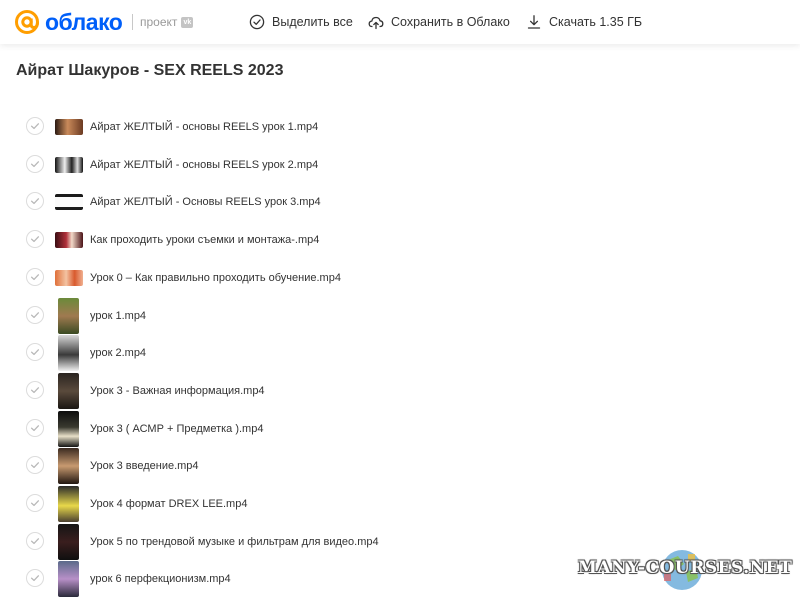 The image size is (800, 601). Describe the element at coordinates (160, 579) in the screenshot. I see `file-name: урок 6 перфекционизм.mp4` at that location.